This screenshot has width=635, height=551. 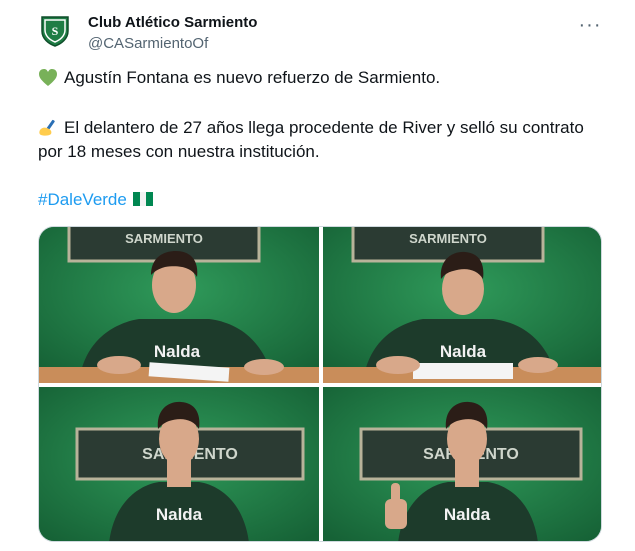 I want to click on green-heart-icon, so click(x=48, y=77).